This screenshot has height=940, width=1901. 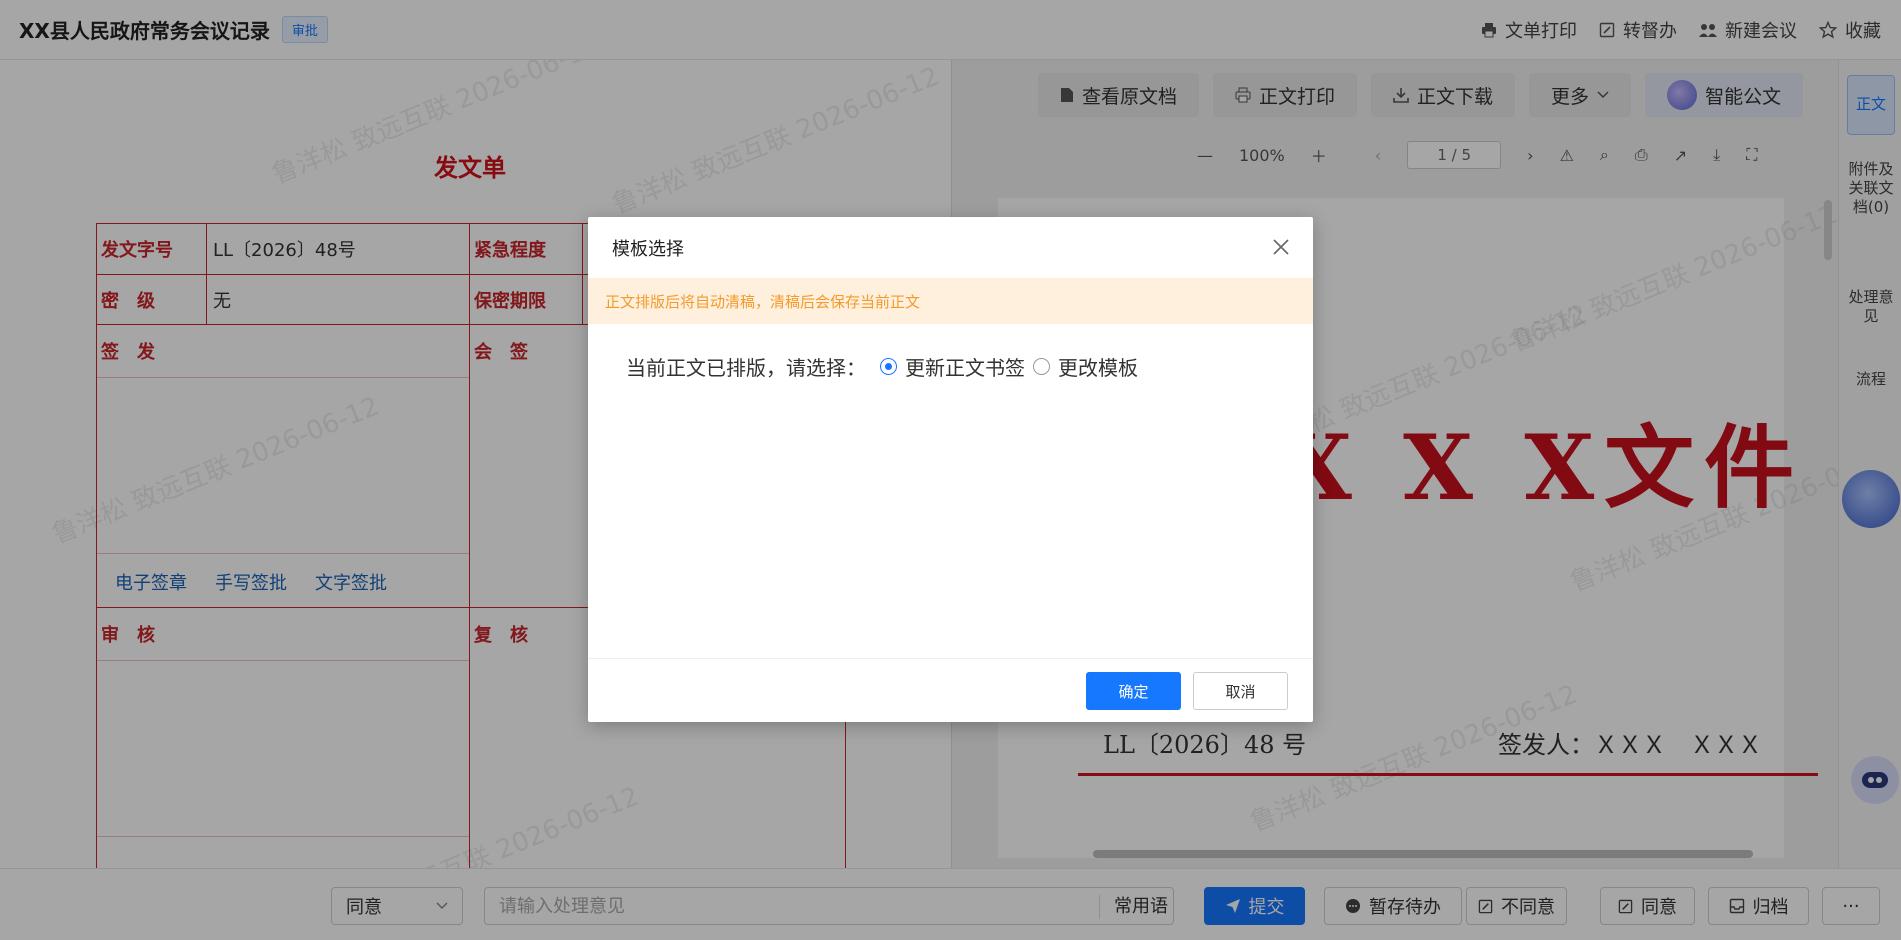 What do you see at coordinates (746, 368) in the screenshot?
I see `dialog-prompt: 当前正文已排版，请选择：` at bounding box center [746, 368].